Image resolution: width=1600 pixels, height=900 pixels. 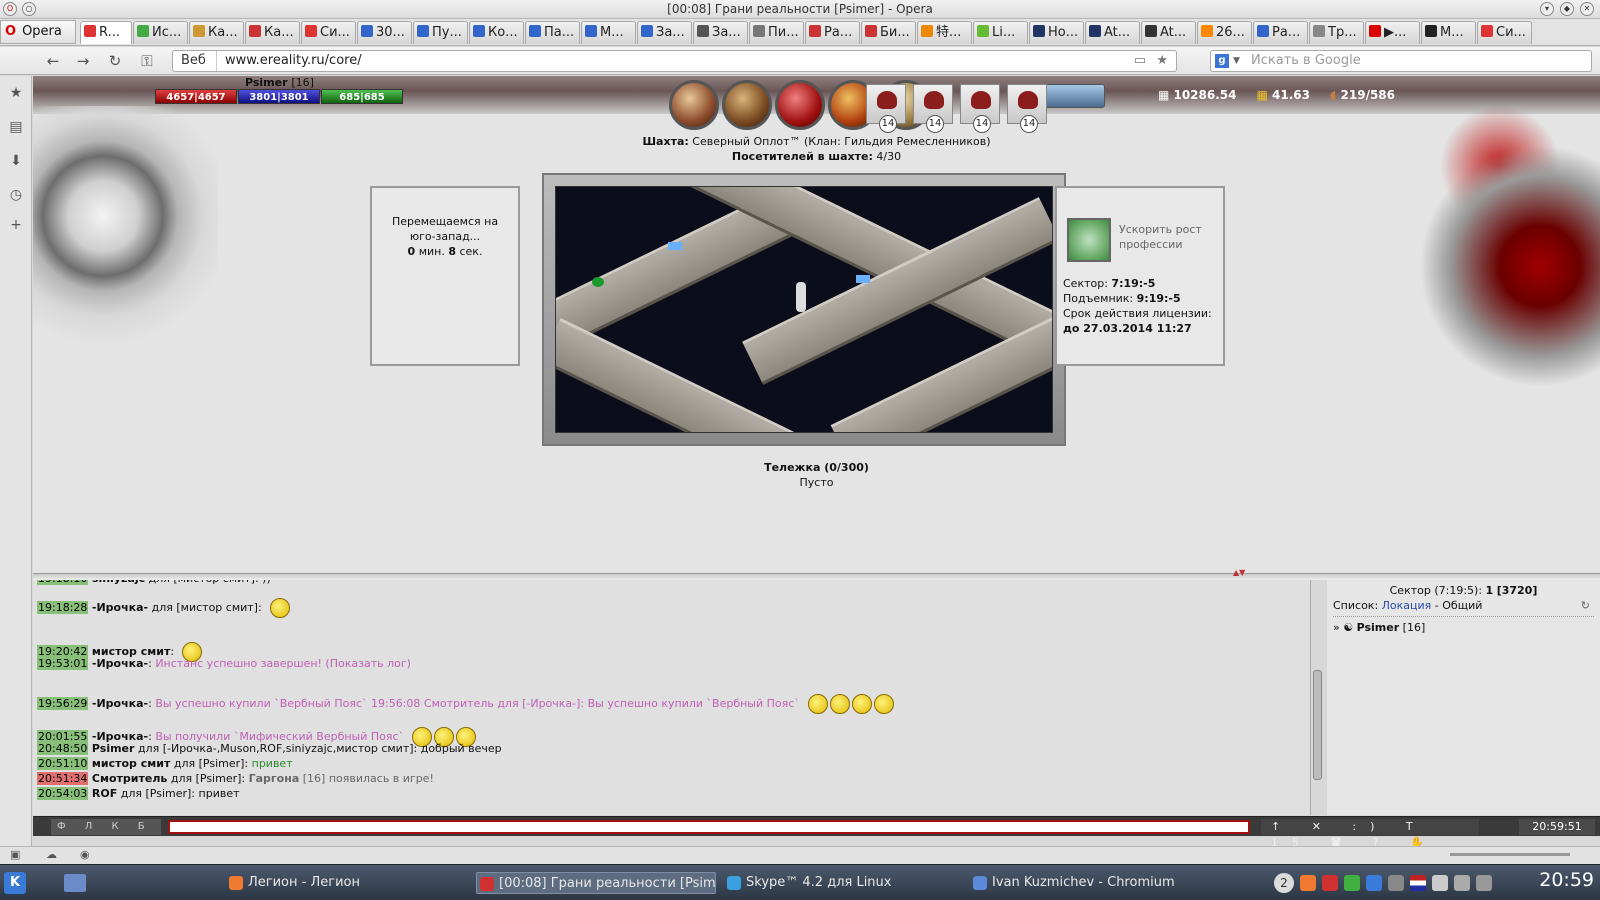 I want to click on turbo-icon: ☁, so click(x=51, y=854).